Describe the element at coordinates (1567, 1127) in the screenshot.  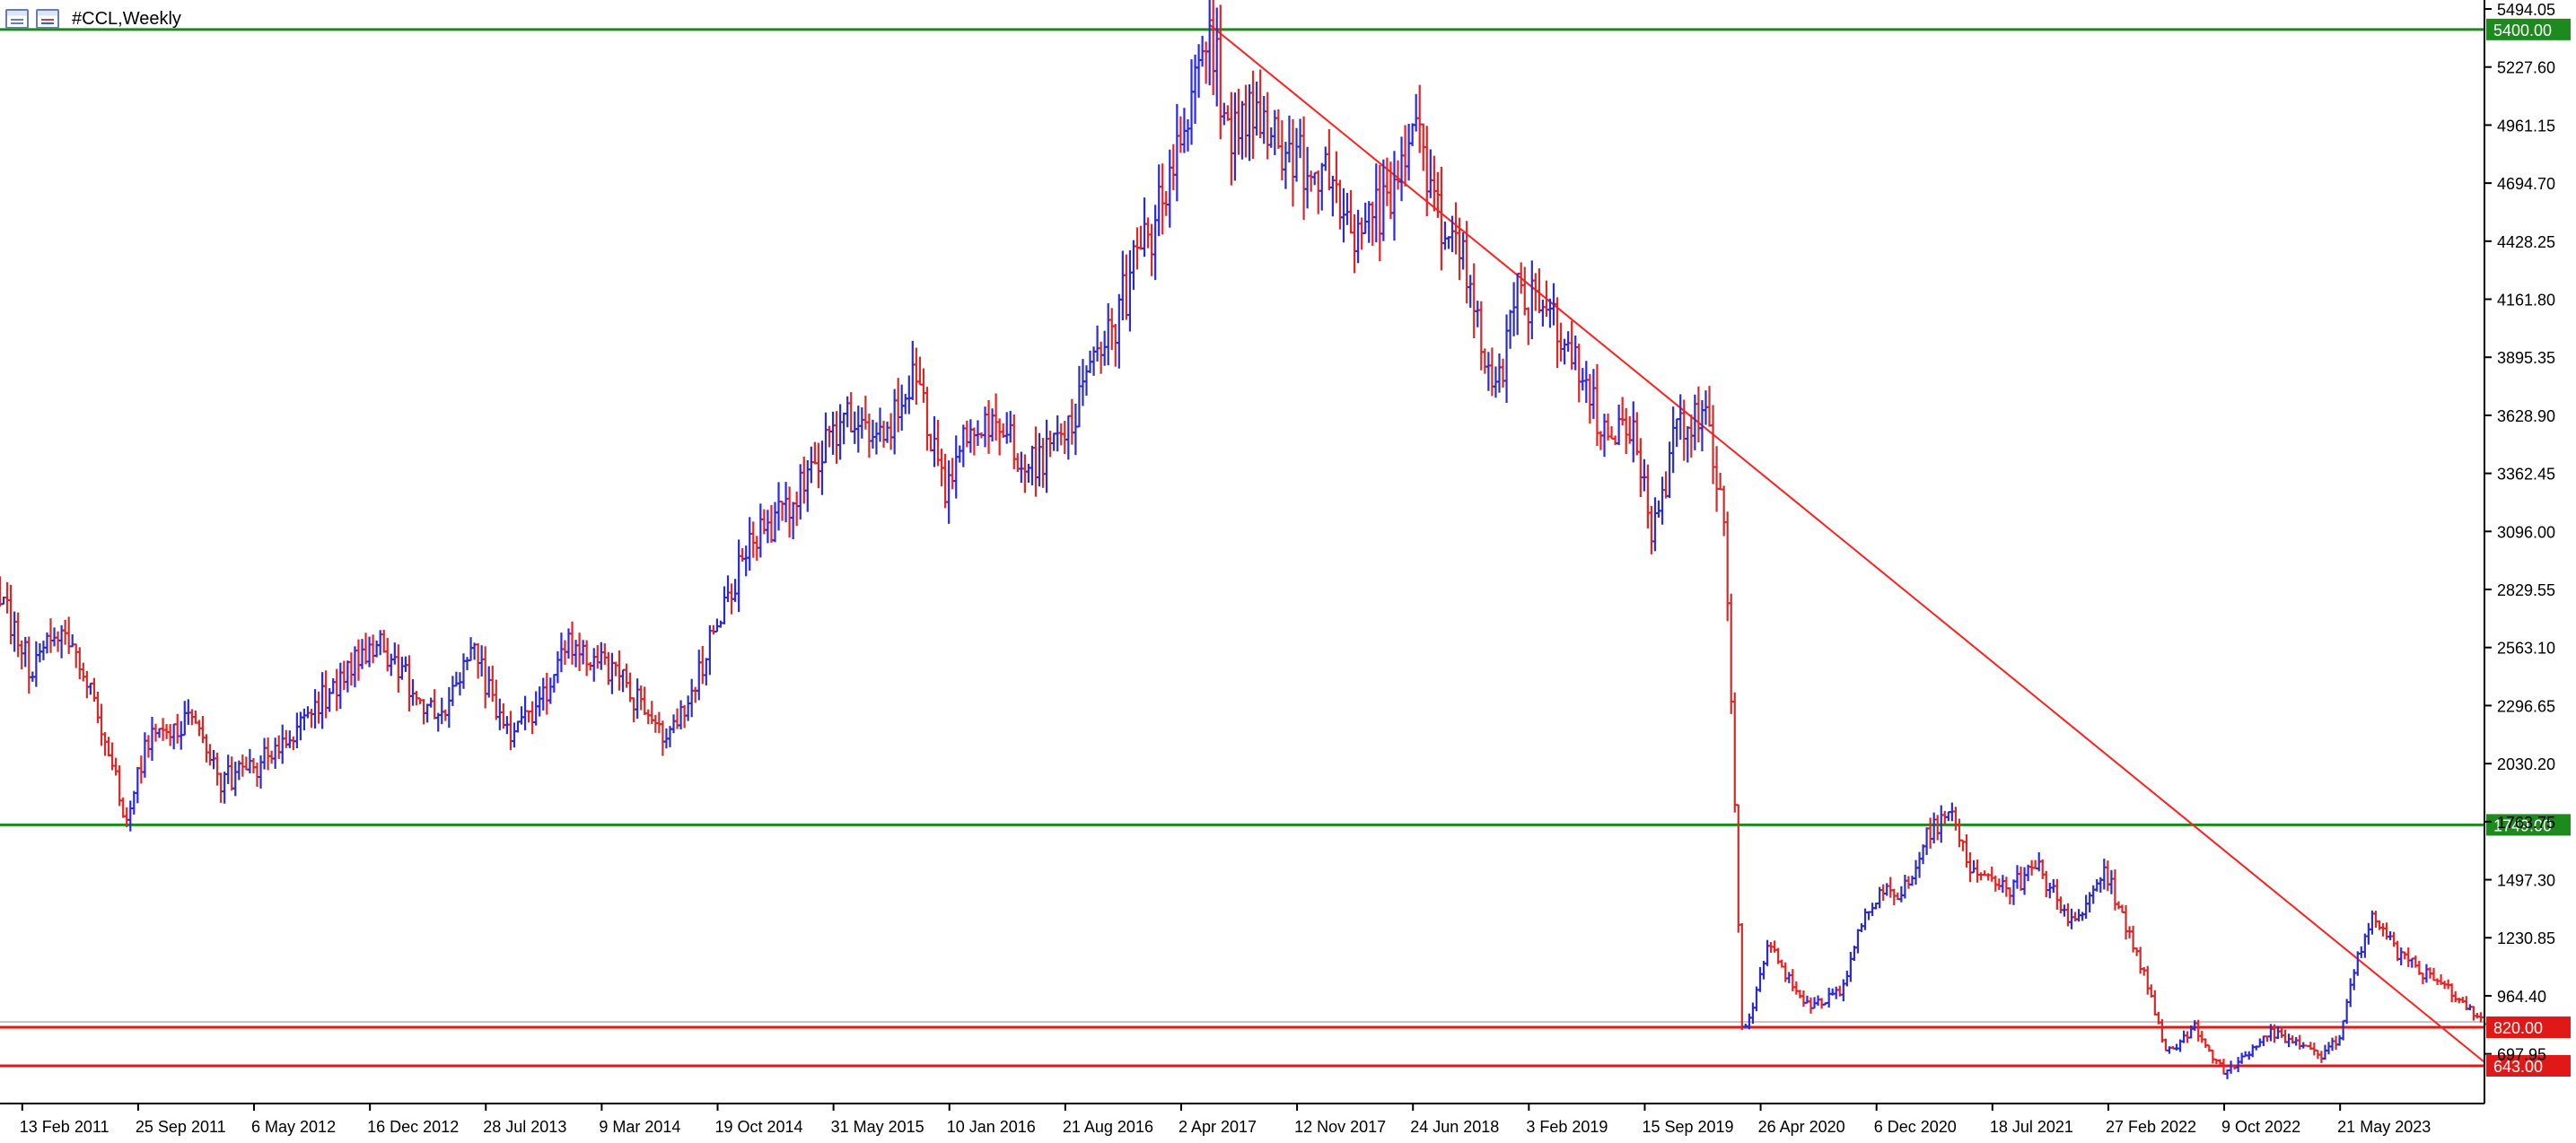
I see `x-tick-label: 3 Feb 2019` at that location.